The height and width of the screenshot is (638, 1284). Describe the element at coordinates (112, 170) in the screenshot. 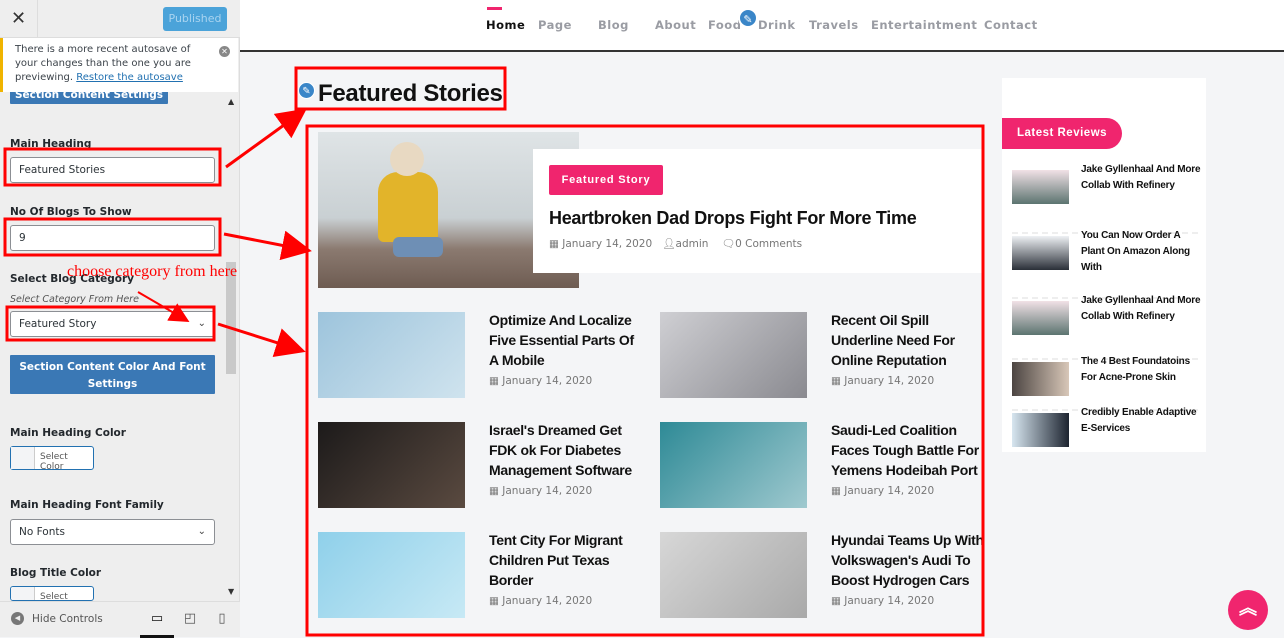

I see `main-heading-input: Featured Stories` at that location.